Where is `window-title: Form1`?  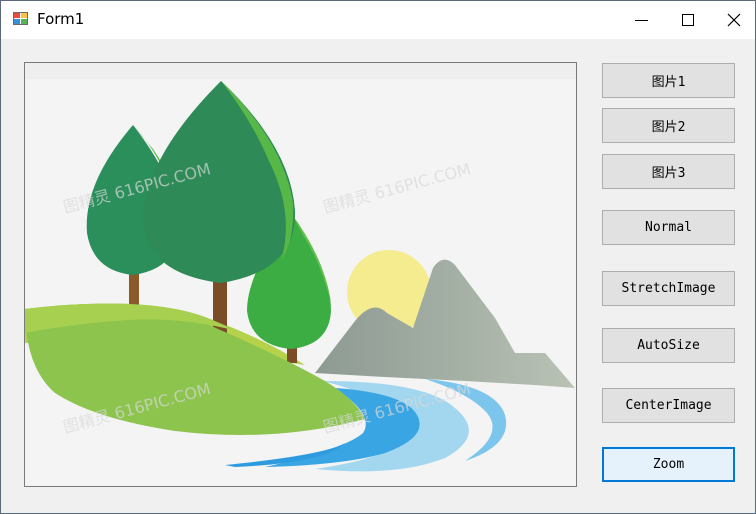 window-title: Form1 is located at coordinates (61, 19).